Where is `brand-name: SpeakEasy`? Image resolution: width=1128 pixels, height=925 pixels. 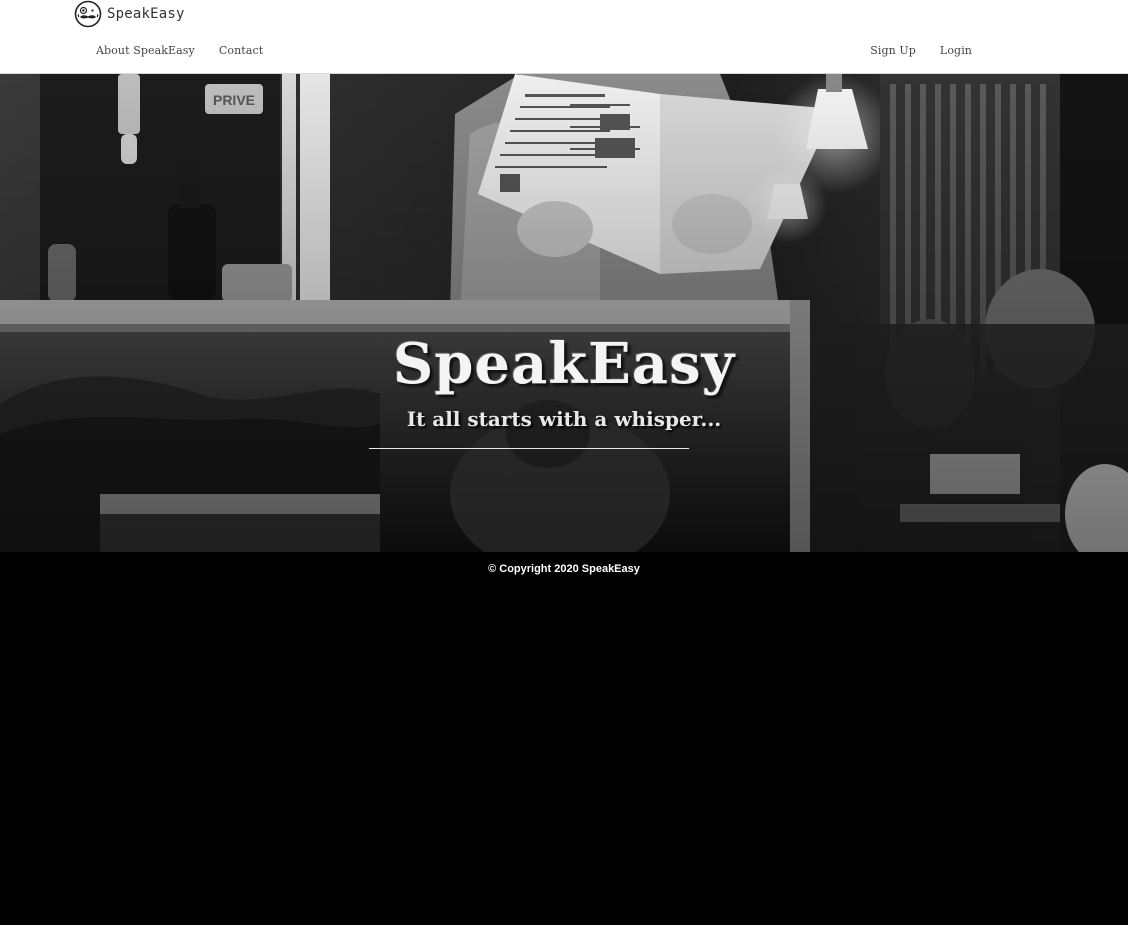 brand-name: SpeakEasy is located at coordinates (146, 14).